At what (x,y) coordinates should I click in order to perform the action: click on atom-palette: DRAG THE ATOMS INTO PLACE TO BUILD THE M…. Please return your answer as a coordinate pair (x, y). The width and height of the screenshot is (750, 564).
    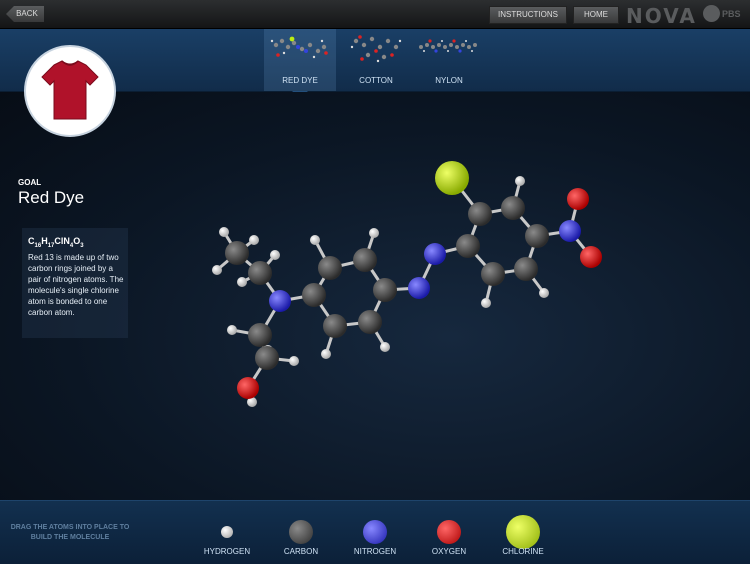
    Looking at the image, I should click on (375, 532).